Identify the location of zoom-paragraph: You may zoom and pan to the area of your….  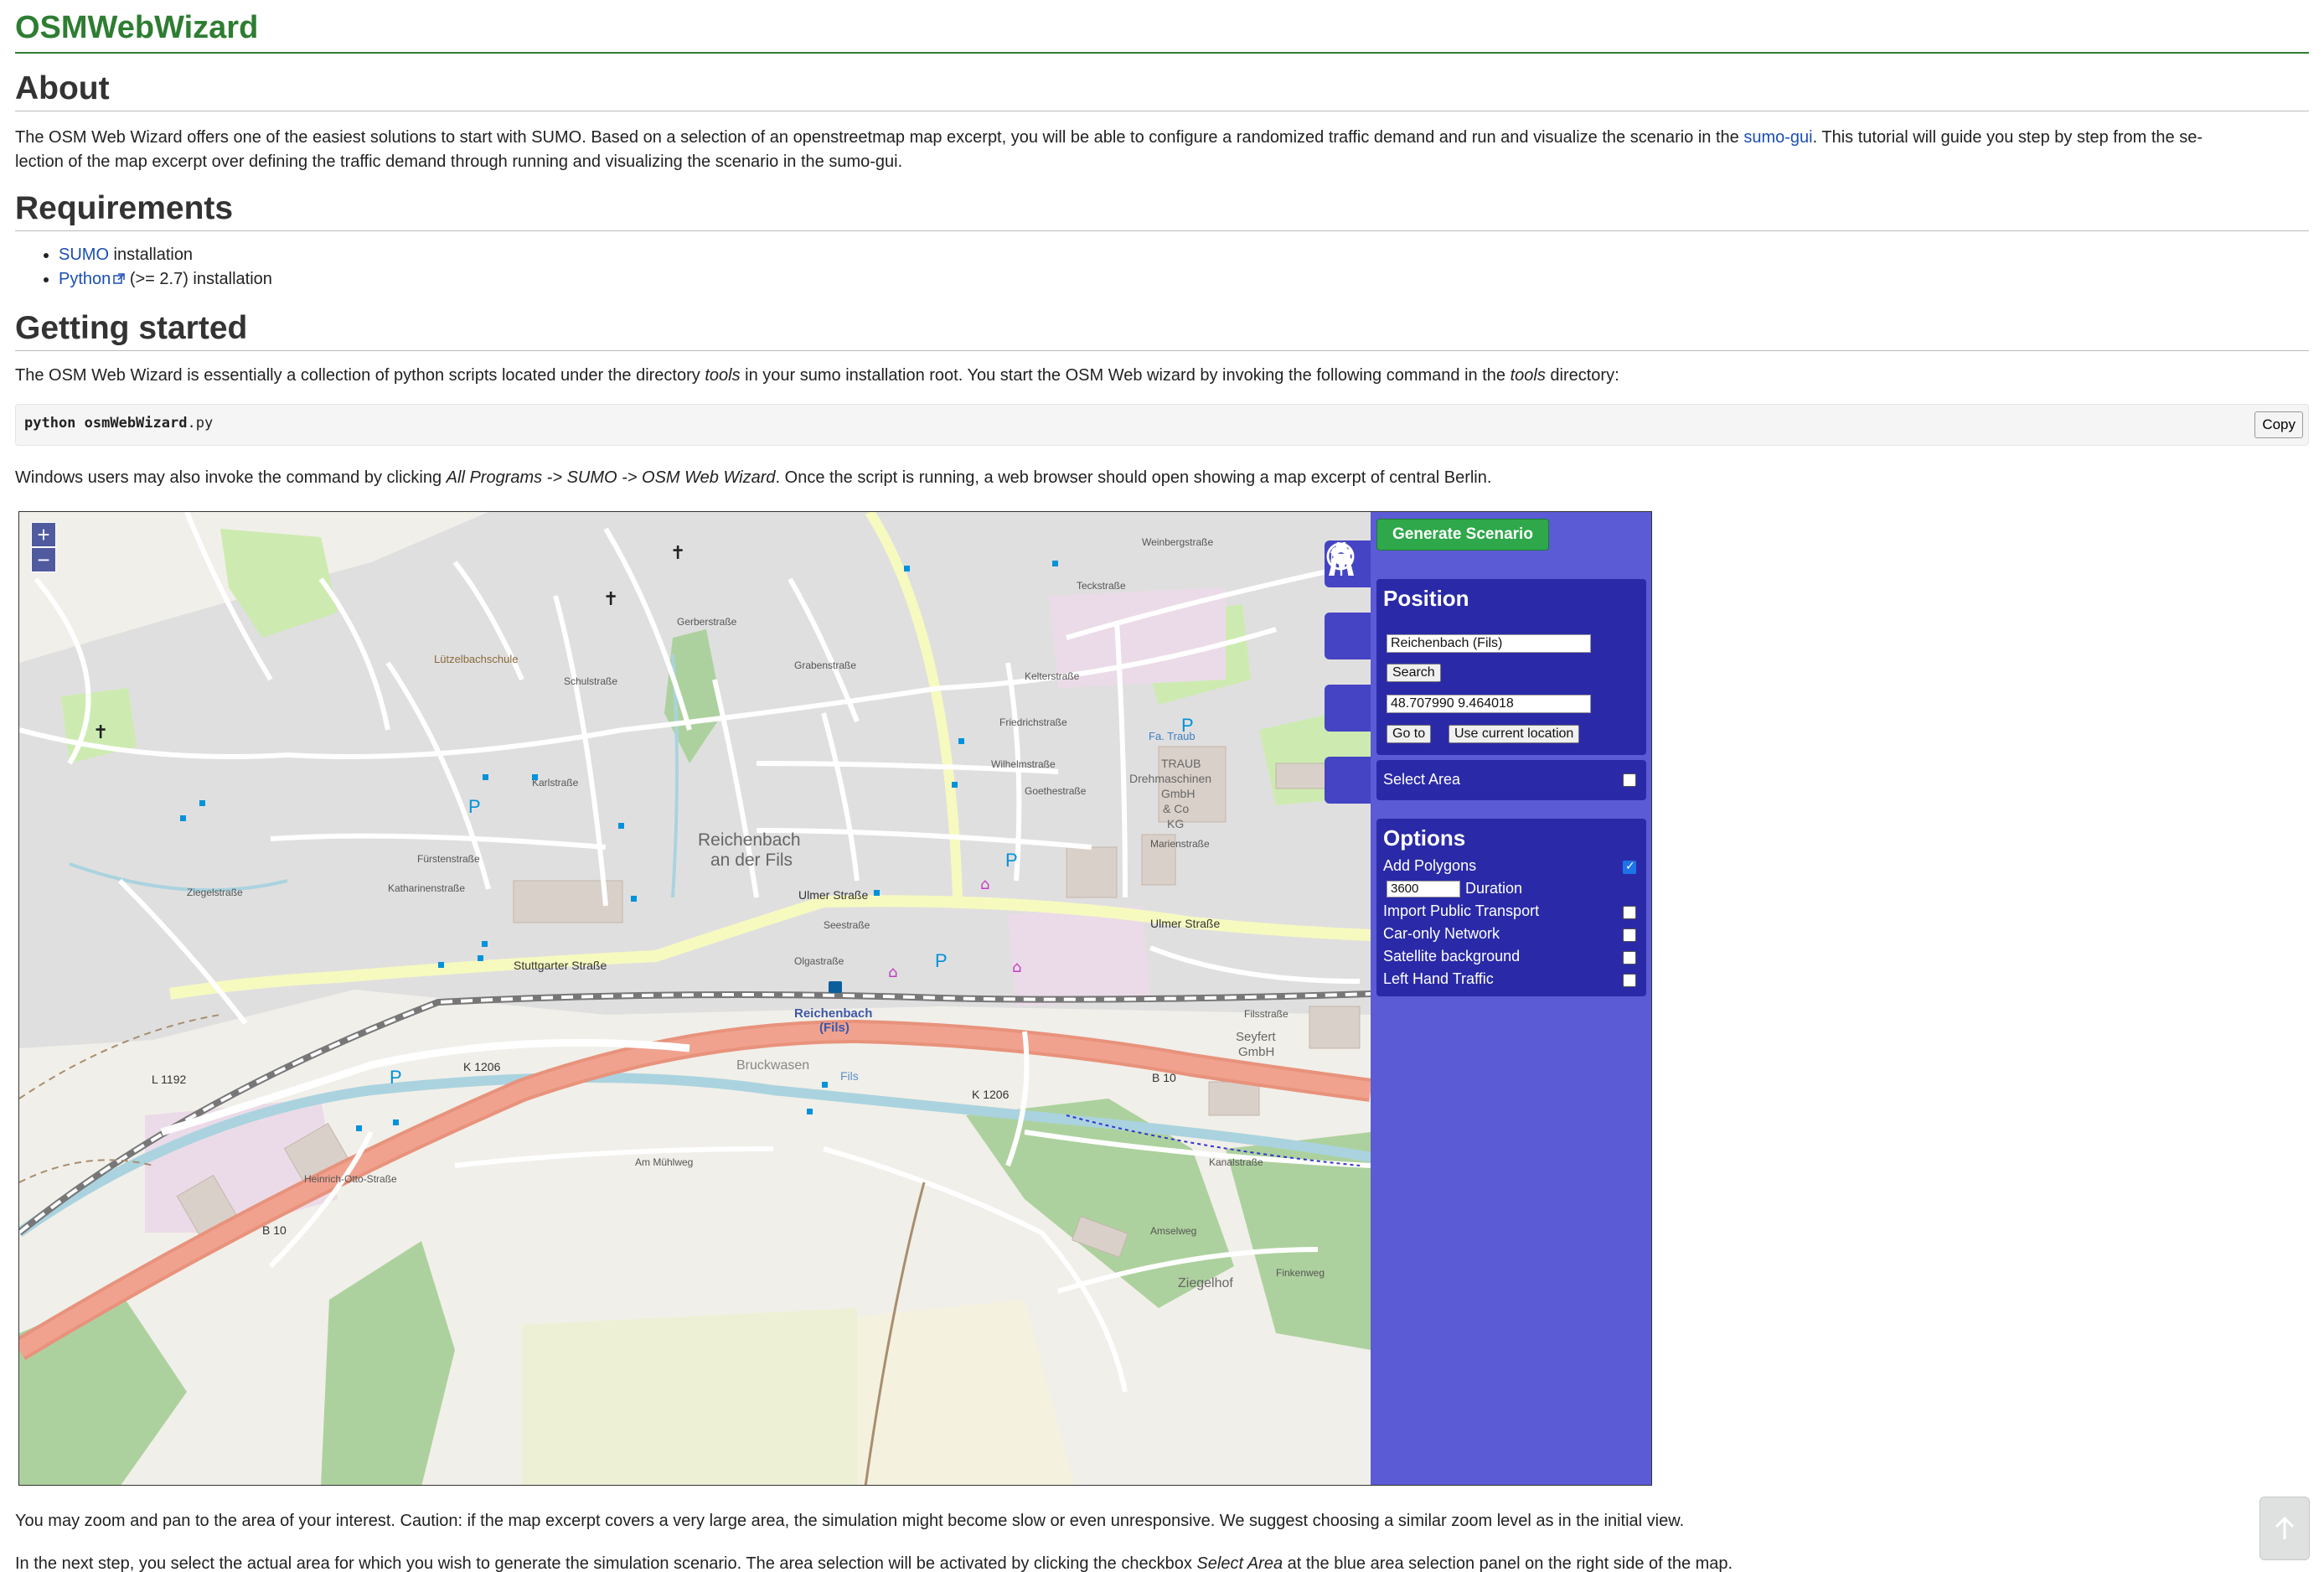
(850, 1521).